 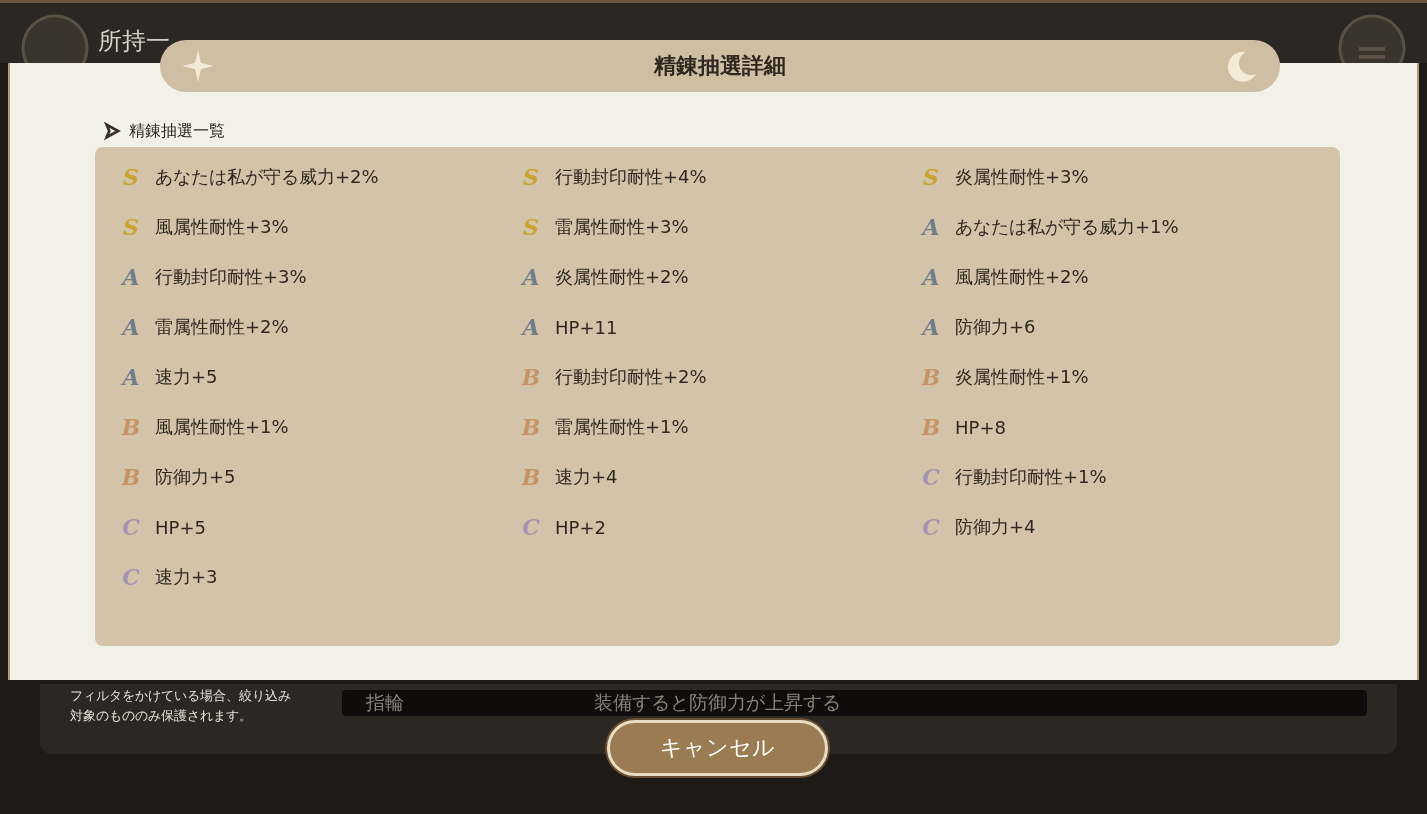 What do you see at coordinates (222, 427) in the screenshot?
I see `effect-text: 風属性耐性+1%` at bounding box center [222, 427].